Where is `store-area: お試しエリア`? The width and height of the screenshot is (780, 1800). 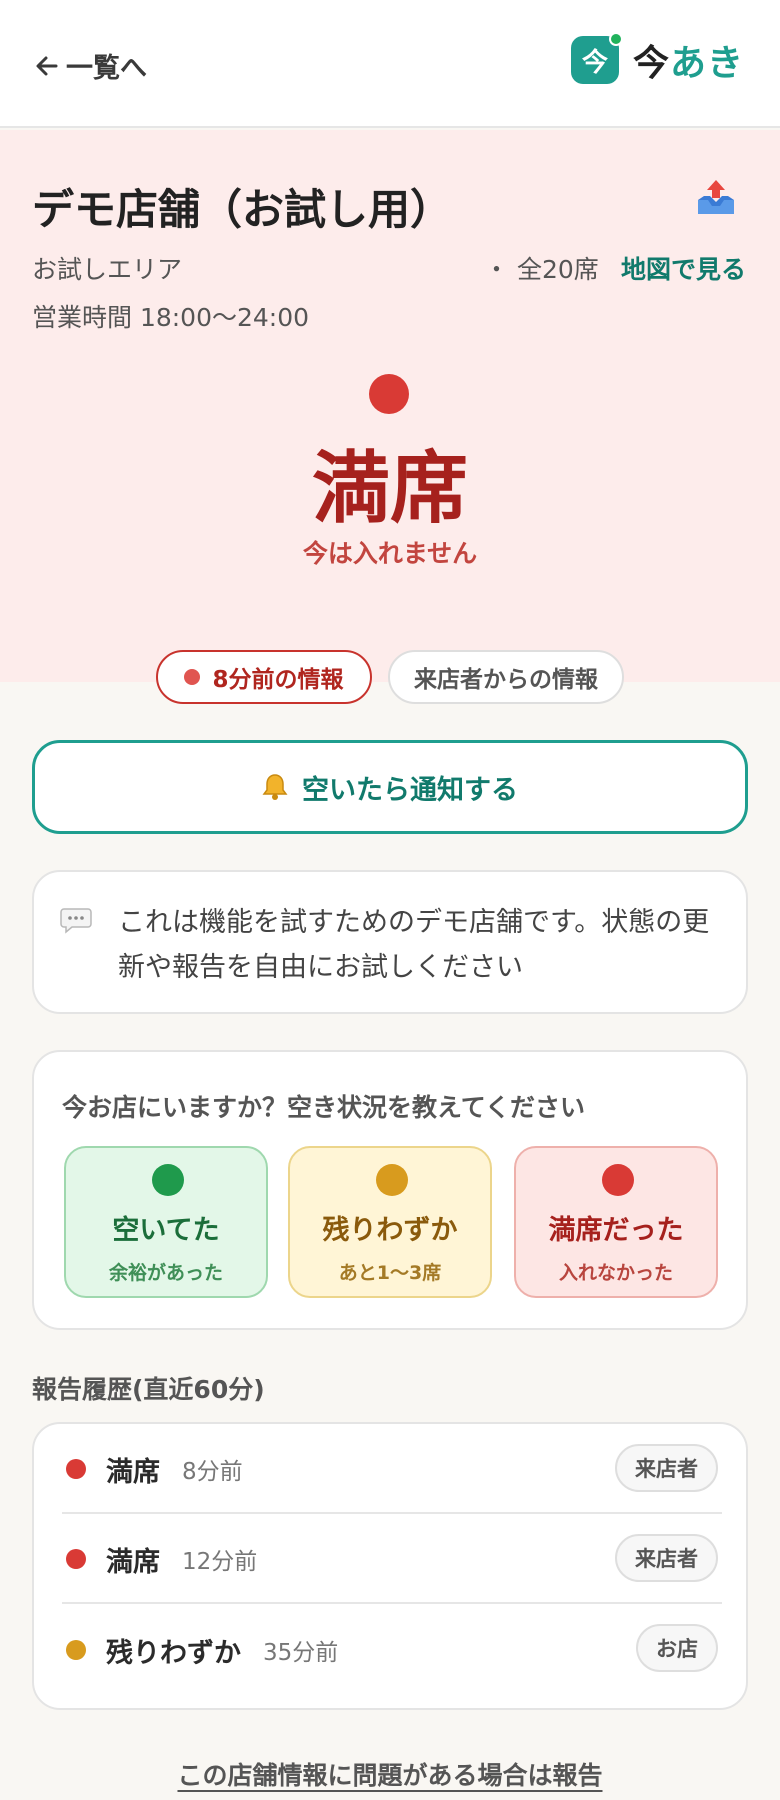 store-area: お試しエリア is located at coordinates (107, 269).